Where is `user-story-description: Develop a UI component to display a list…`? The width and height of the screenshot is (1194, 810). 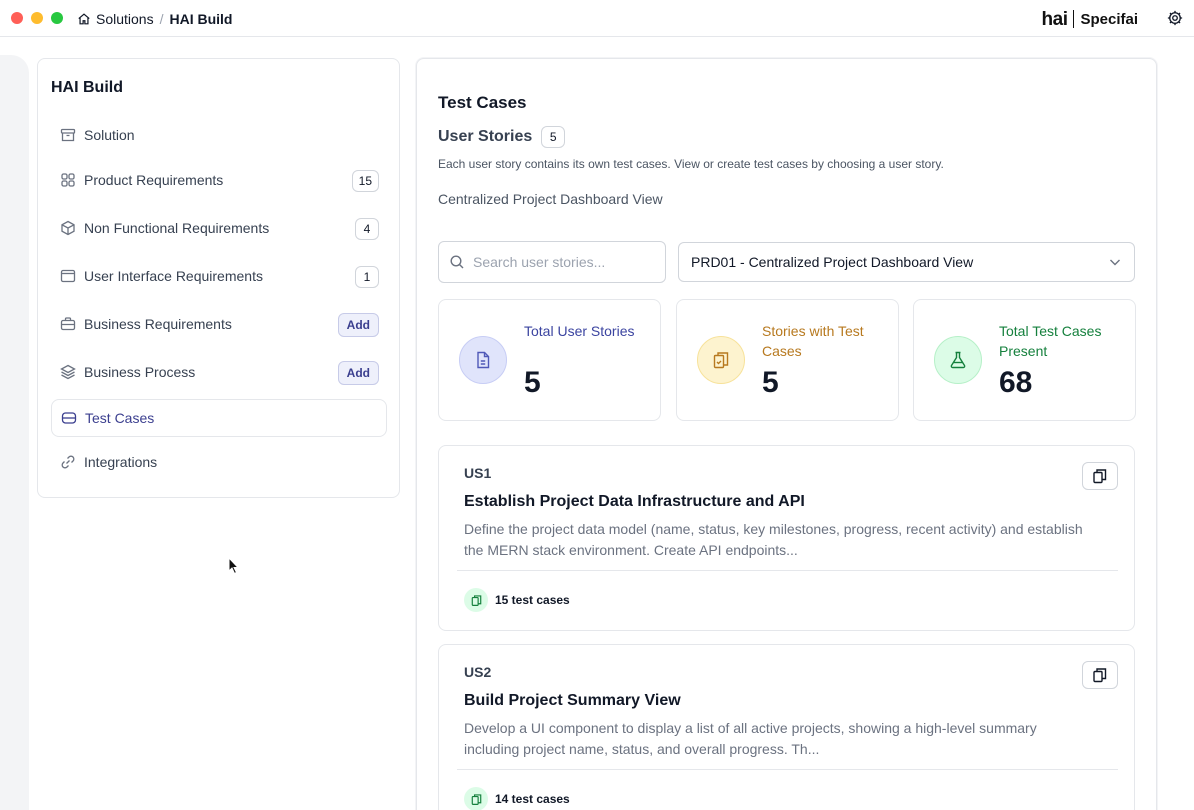
user-story-description: Develop a UI component to display a list… is located at coordinates (750, 738).